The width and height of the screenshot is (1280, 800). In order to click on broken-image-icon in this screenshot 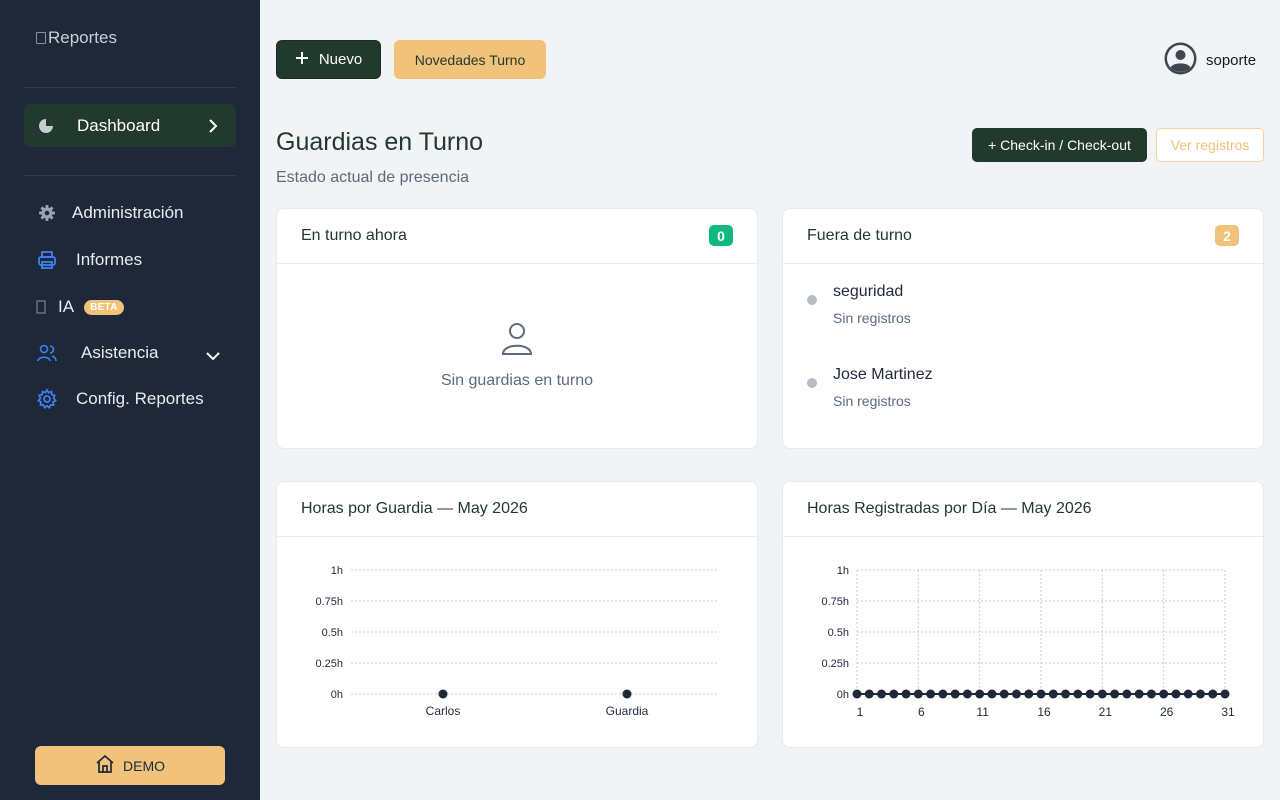, I will do `click(41, 38)`.